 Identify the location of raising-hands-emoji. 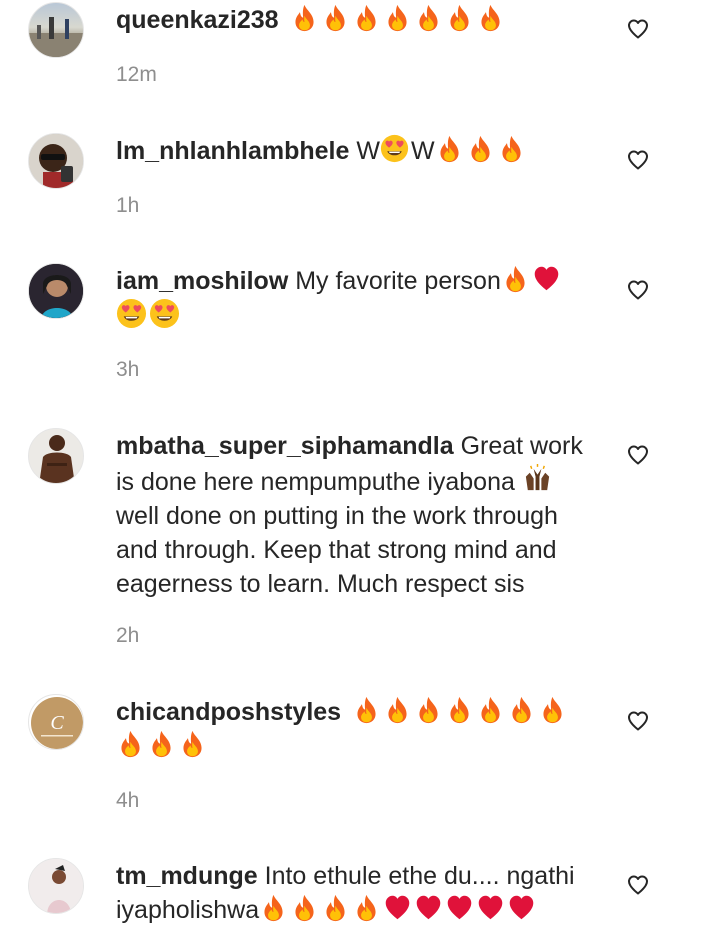
(537, 478).